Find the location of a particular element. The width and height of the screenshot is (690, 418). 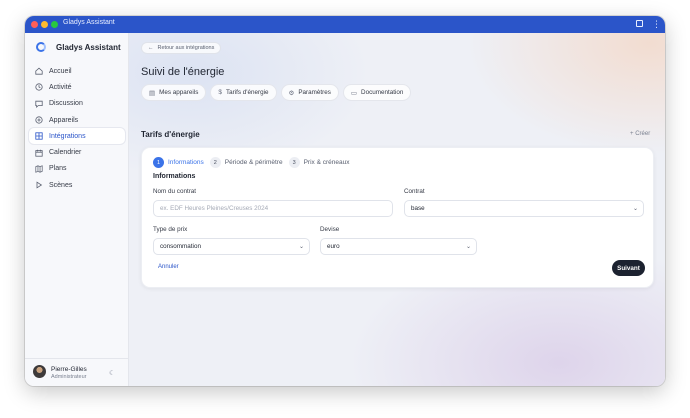

step-label: Période & périmètre is located at coordinates (253, 162).